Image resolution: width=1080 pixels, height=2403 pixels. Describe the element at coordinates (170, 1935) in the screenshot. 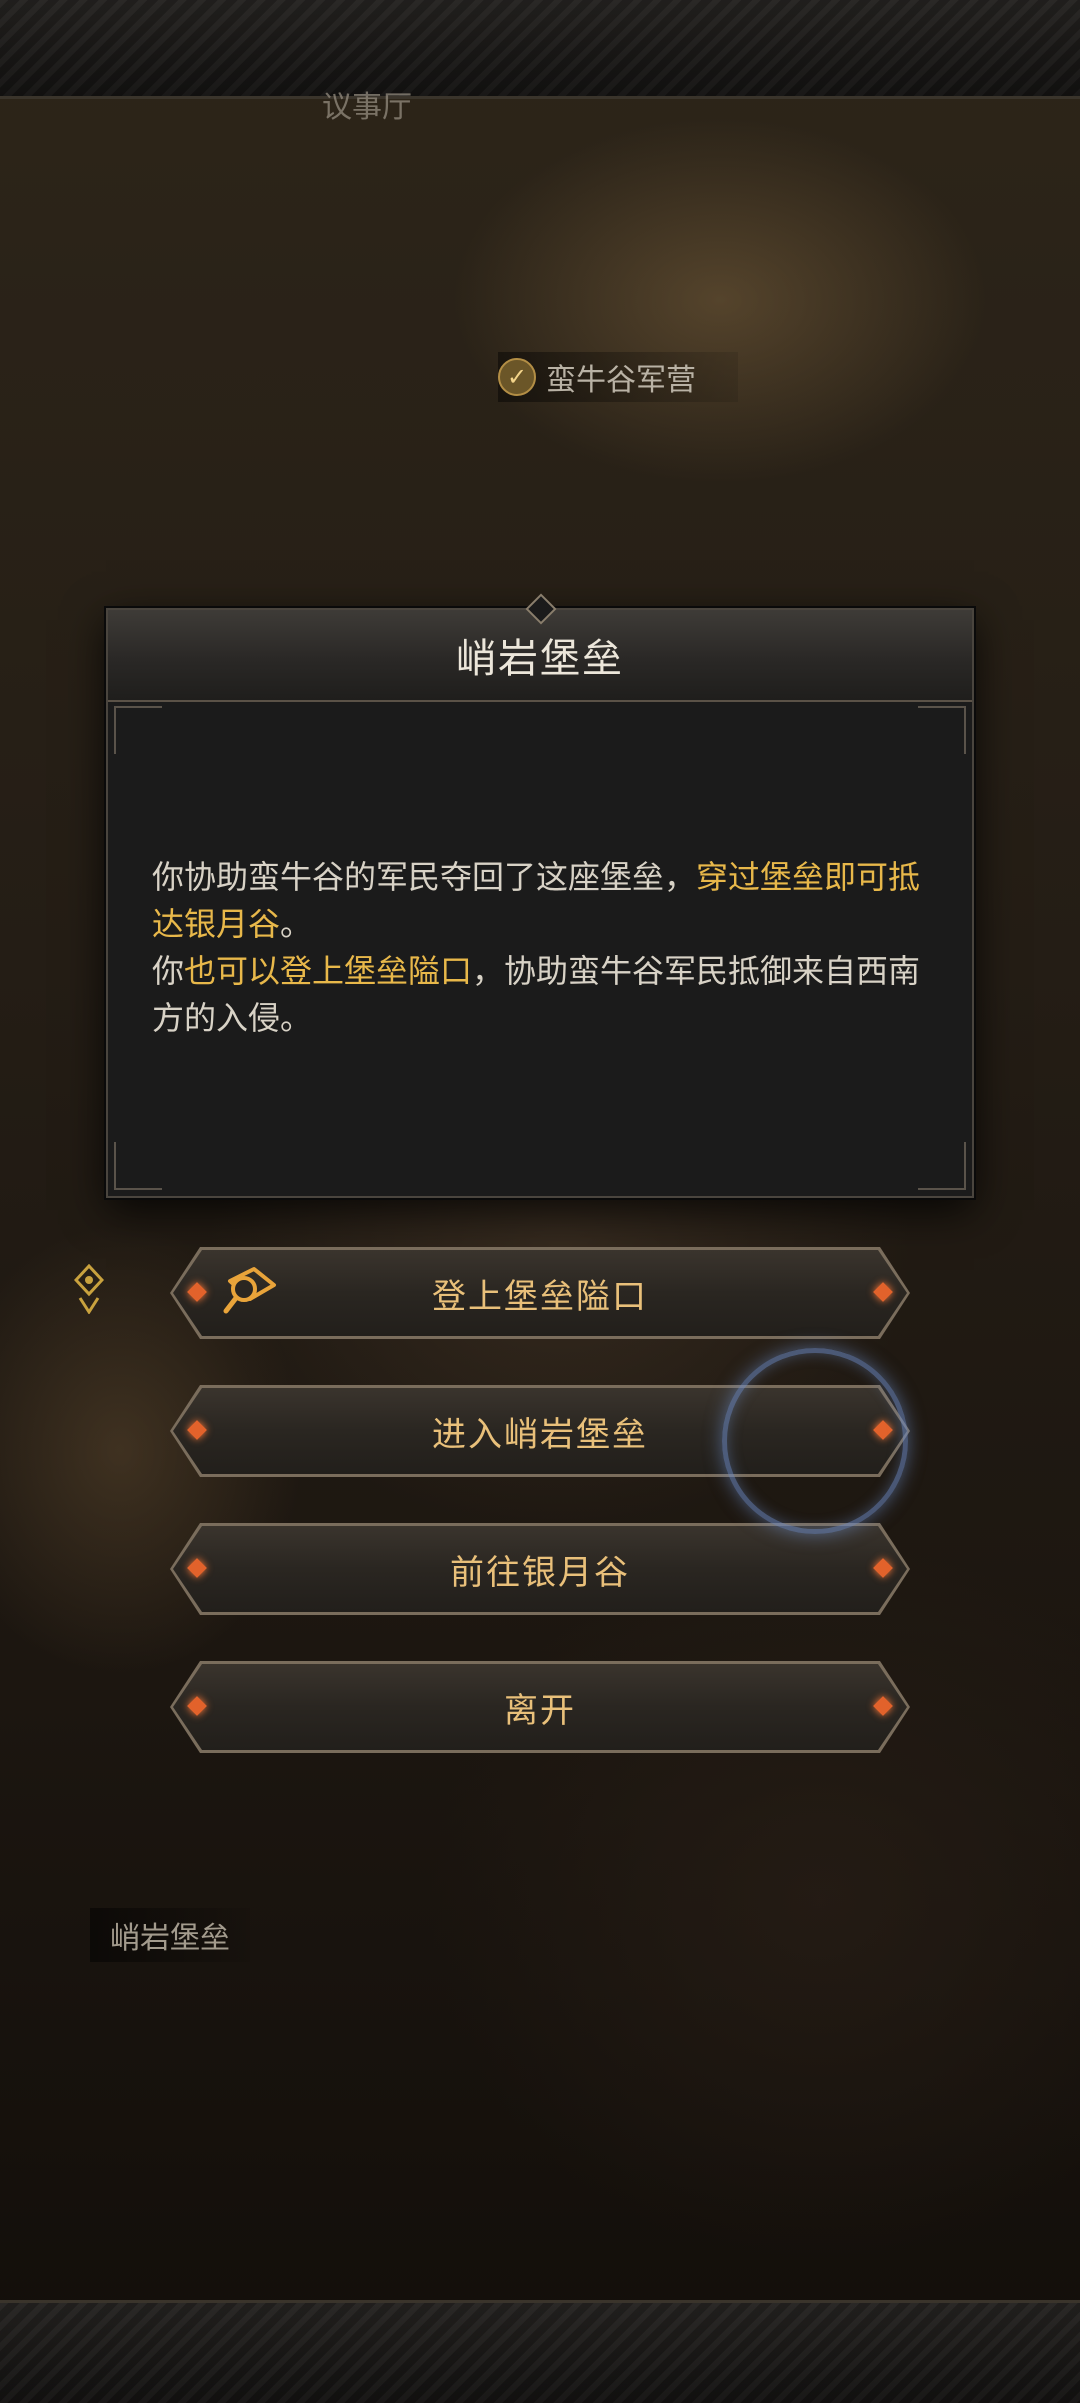

I see `current-location-label: 峭岩堡垒` at that location.